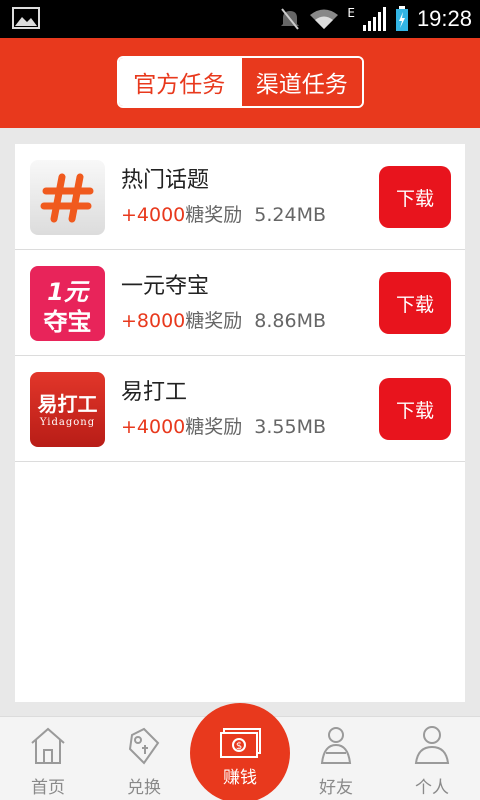  What do you see at coordinates (165, 286) in the screenshot?
I see `app-name: 一元夺宝` at bounding box center [165, 286].